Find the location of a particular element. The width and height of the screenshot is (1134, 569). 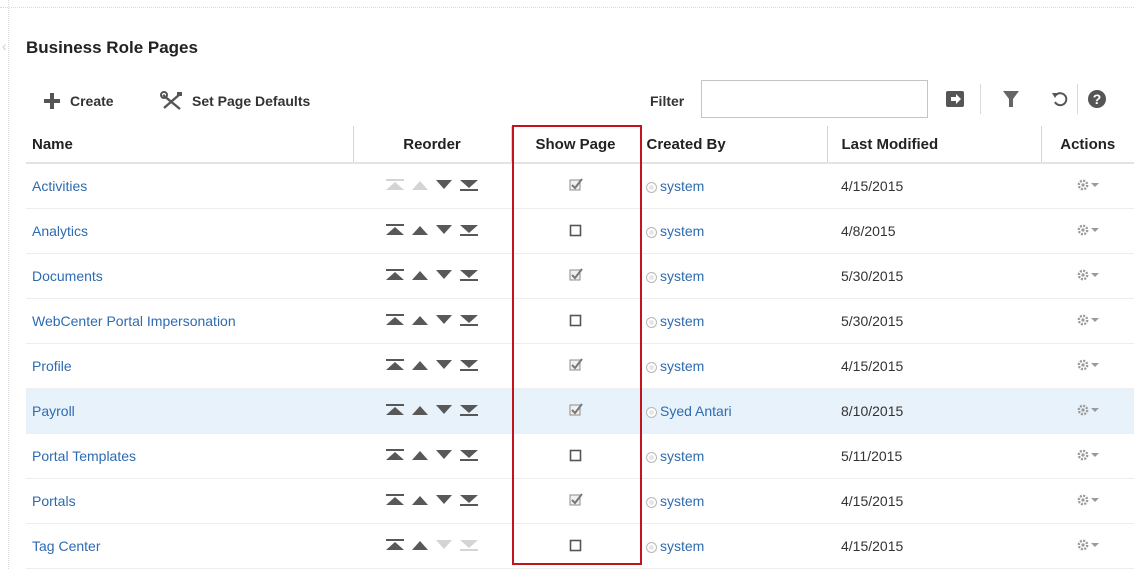

table-row: Documents system 5/30/2015 is located at coordinates (580, 276).